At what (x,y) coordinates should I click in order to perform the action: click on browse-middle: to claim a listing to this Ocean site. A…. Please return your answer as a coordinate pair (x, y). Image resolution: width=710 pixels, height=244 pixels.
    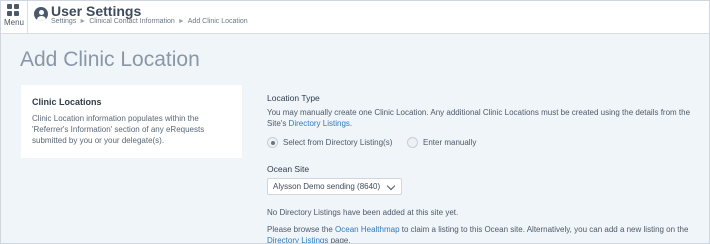
    Looking at the image, I should click on (544, 229).